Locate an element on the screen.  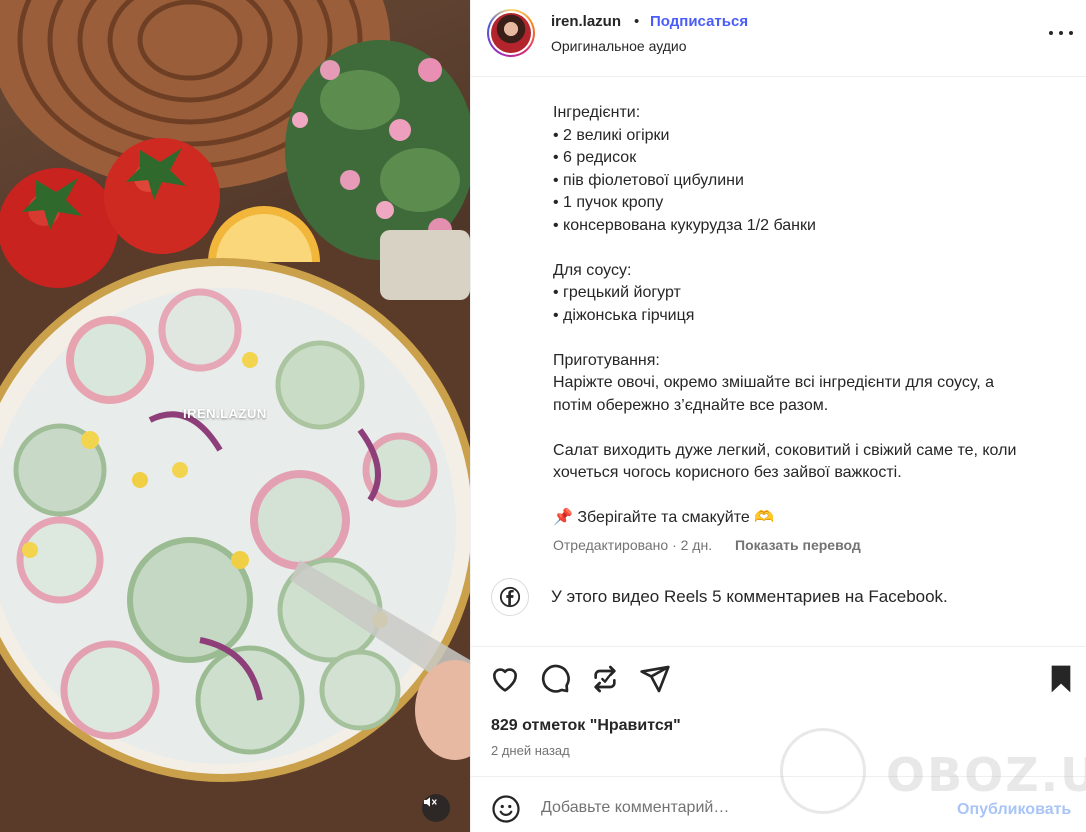
caption-line: • грецький йогурт is located at coordinates (617, 292).